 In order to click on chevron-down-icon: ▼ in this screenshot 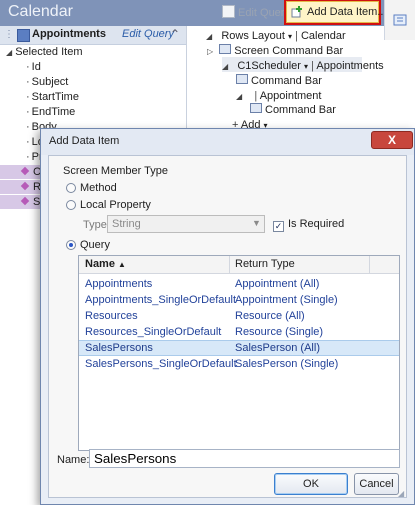, I will do `click(256, 223)`.